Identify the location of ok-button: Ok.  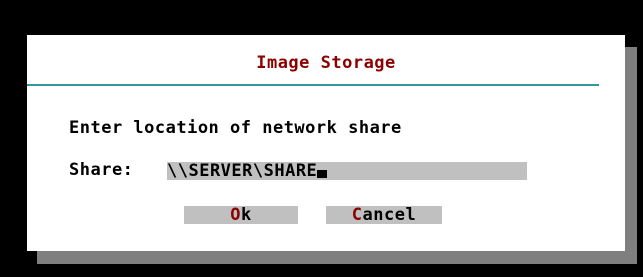
(241, 215).